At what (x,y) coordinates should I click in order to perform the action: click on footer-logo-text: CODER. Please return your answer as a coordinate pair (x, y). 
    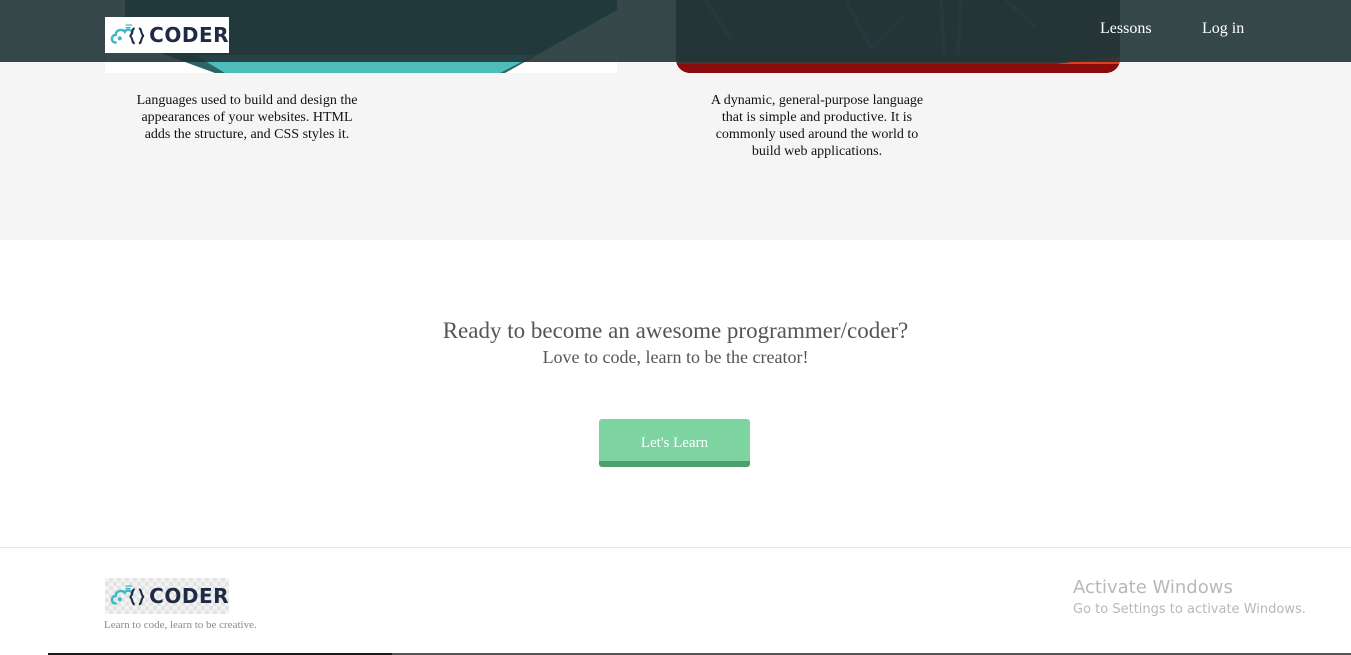
    Looking at the image, I should click on (189, 596).